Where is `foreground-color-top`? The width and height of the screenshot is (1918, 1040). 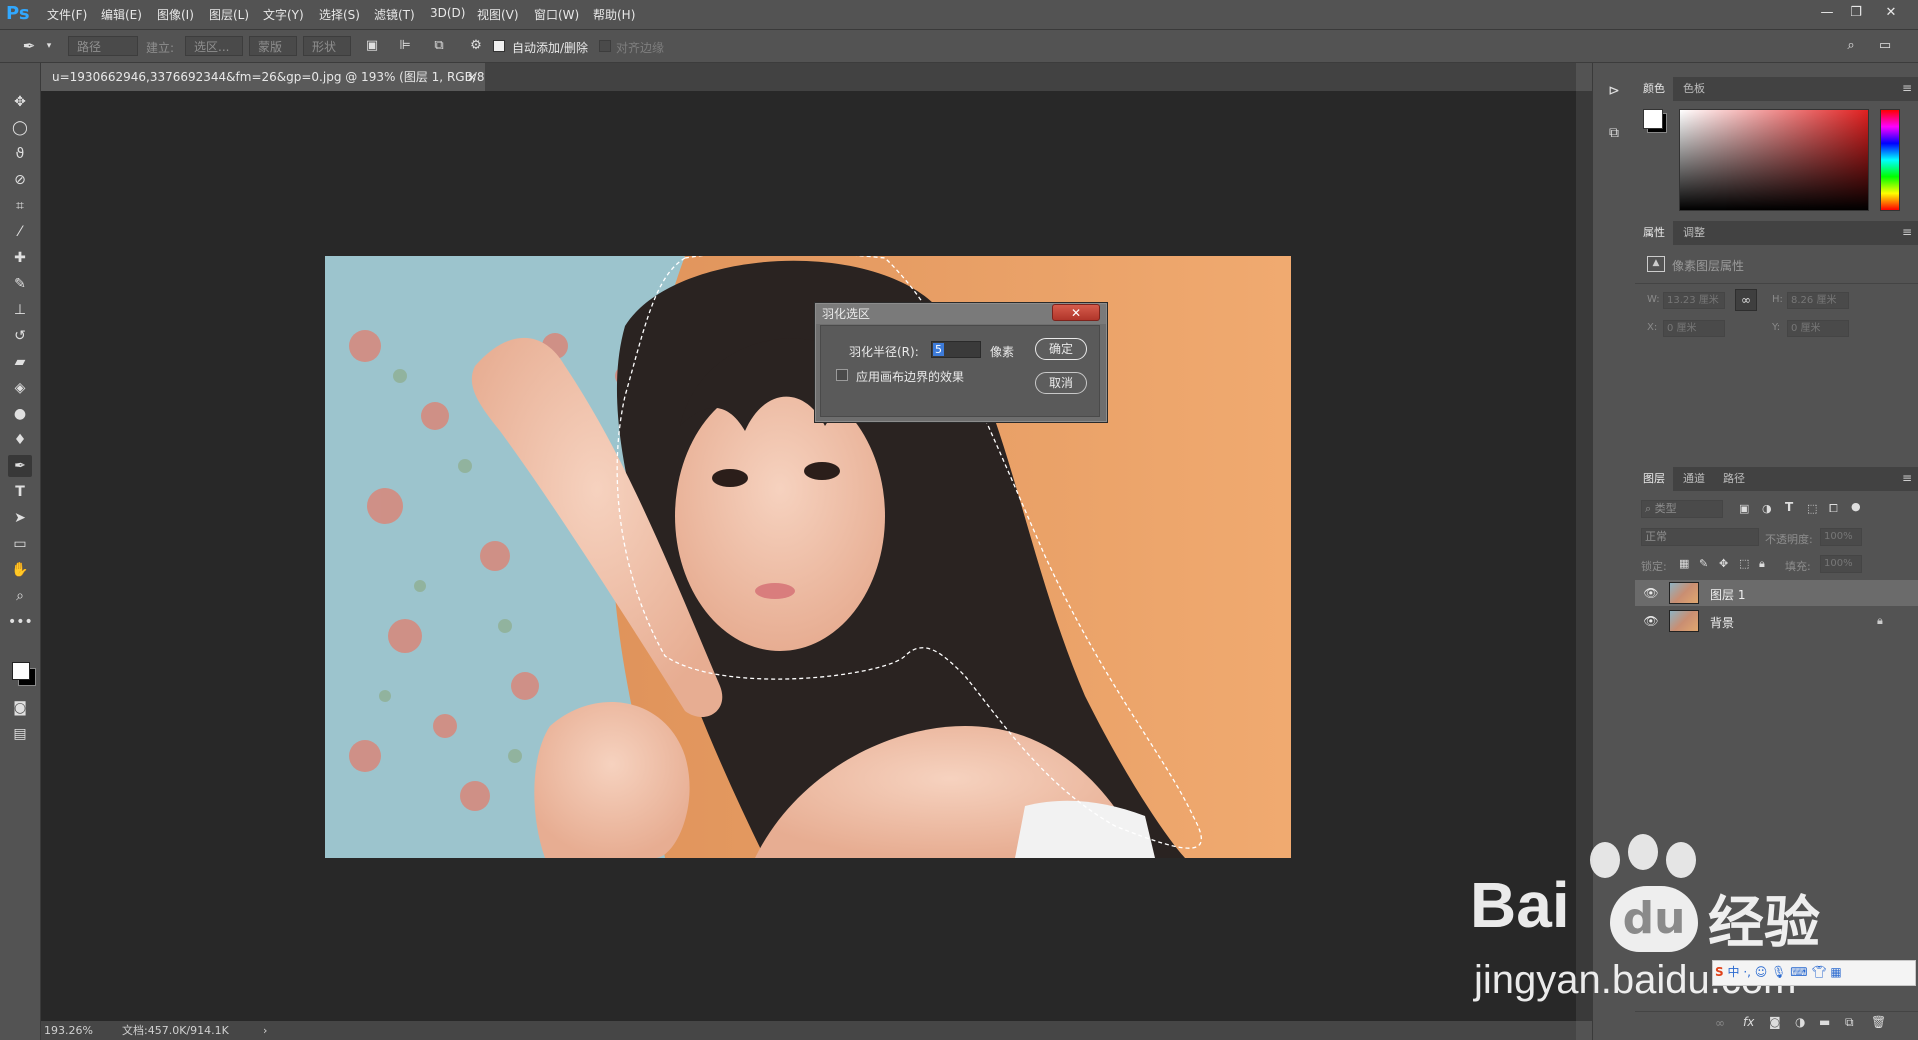
foreground-color-top is located at coordinates (21, 671).